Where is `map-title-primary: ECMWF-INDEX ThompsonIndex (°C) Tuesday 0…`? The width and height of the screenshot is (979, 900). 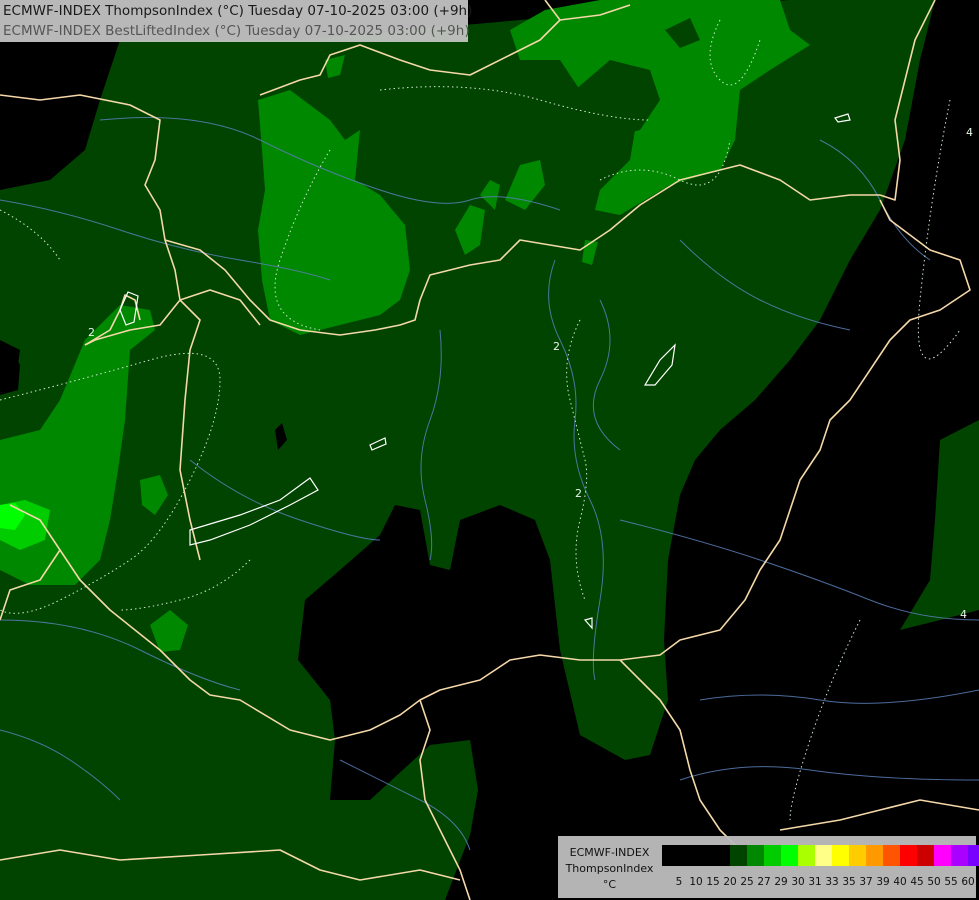 map-title-primary: ECMWF-INDEX ThompsonIndex (°C) Tuesday 0… is located at coordinates (238, 11).